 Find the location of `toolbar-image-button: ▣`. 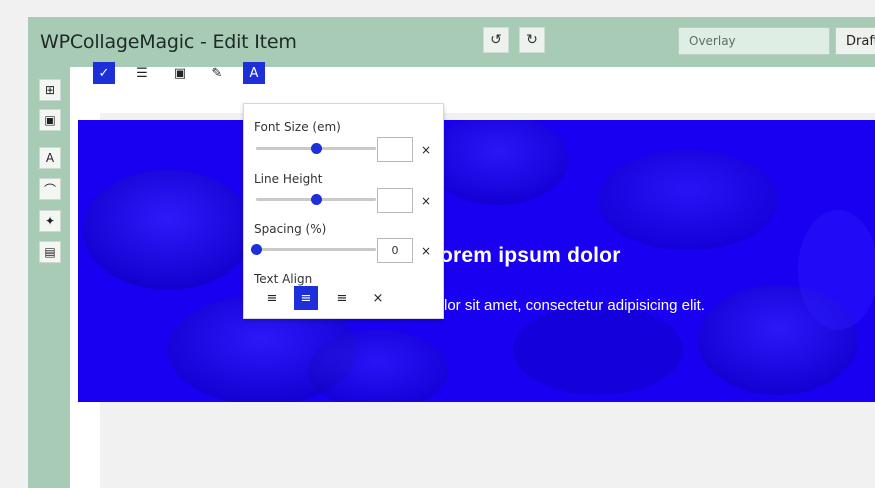

toolbar-image-button: ▣ is located at coordinates (180, 73).